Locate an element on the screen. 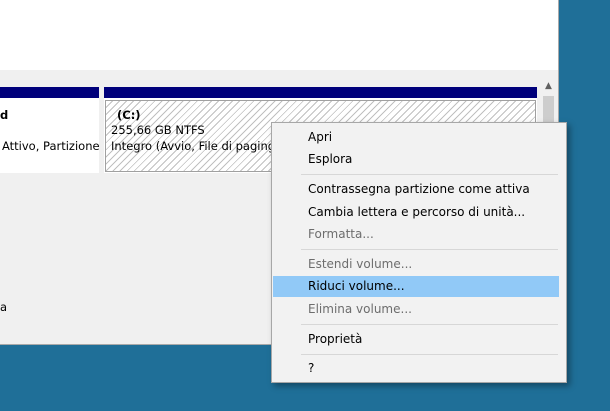  scroll-up-arrow-icon: ▲ is located at coordinates (548, 86).